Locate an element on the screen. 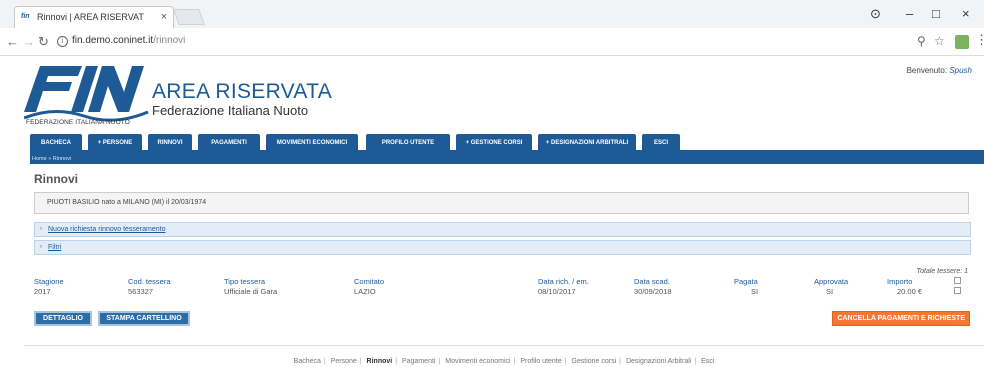  cell-data-scadenza: 30/09/2018 is located at coordinates (653, 291).